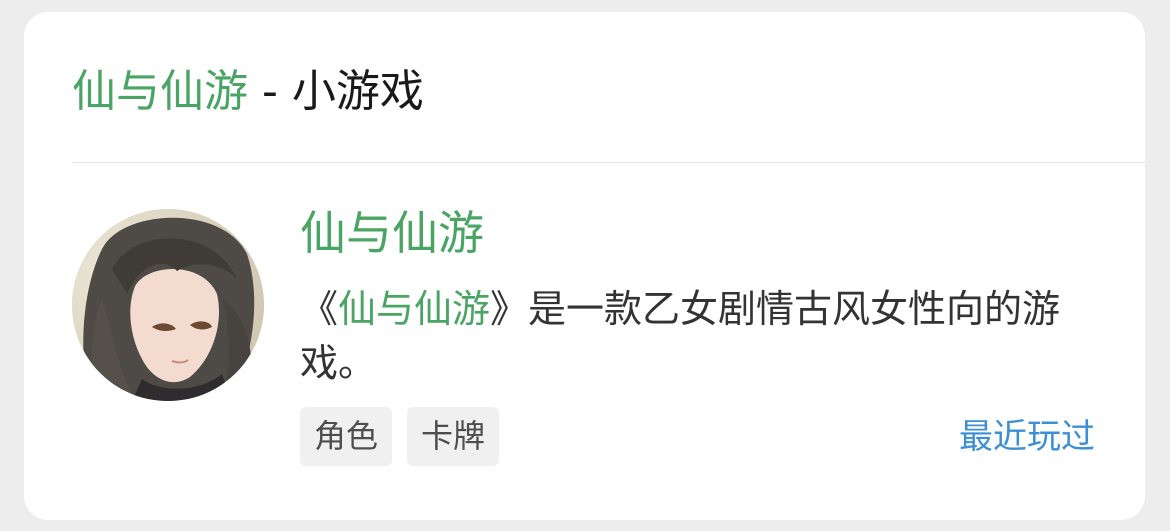  What do you see at coordinates (700, 336) in the screenshot?
I see `game-description: 《仙与仙游》是一款乙女剧情古风女性向的游戏。` at bounding box center [700, 336].